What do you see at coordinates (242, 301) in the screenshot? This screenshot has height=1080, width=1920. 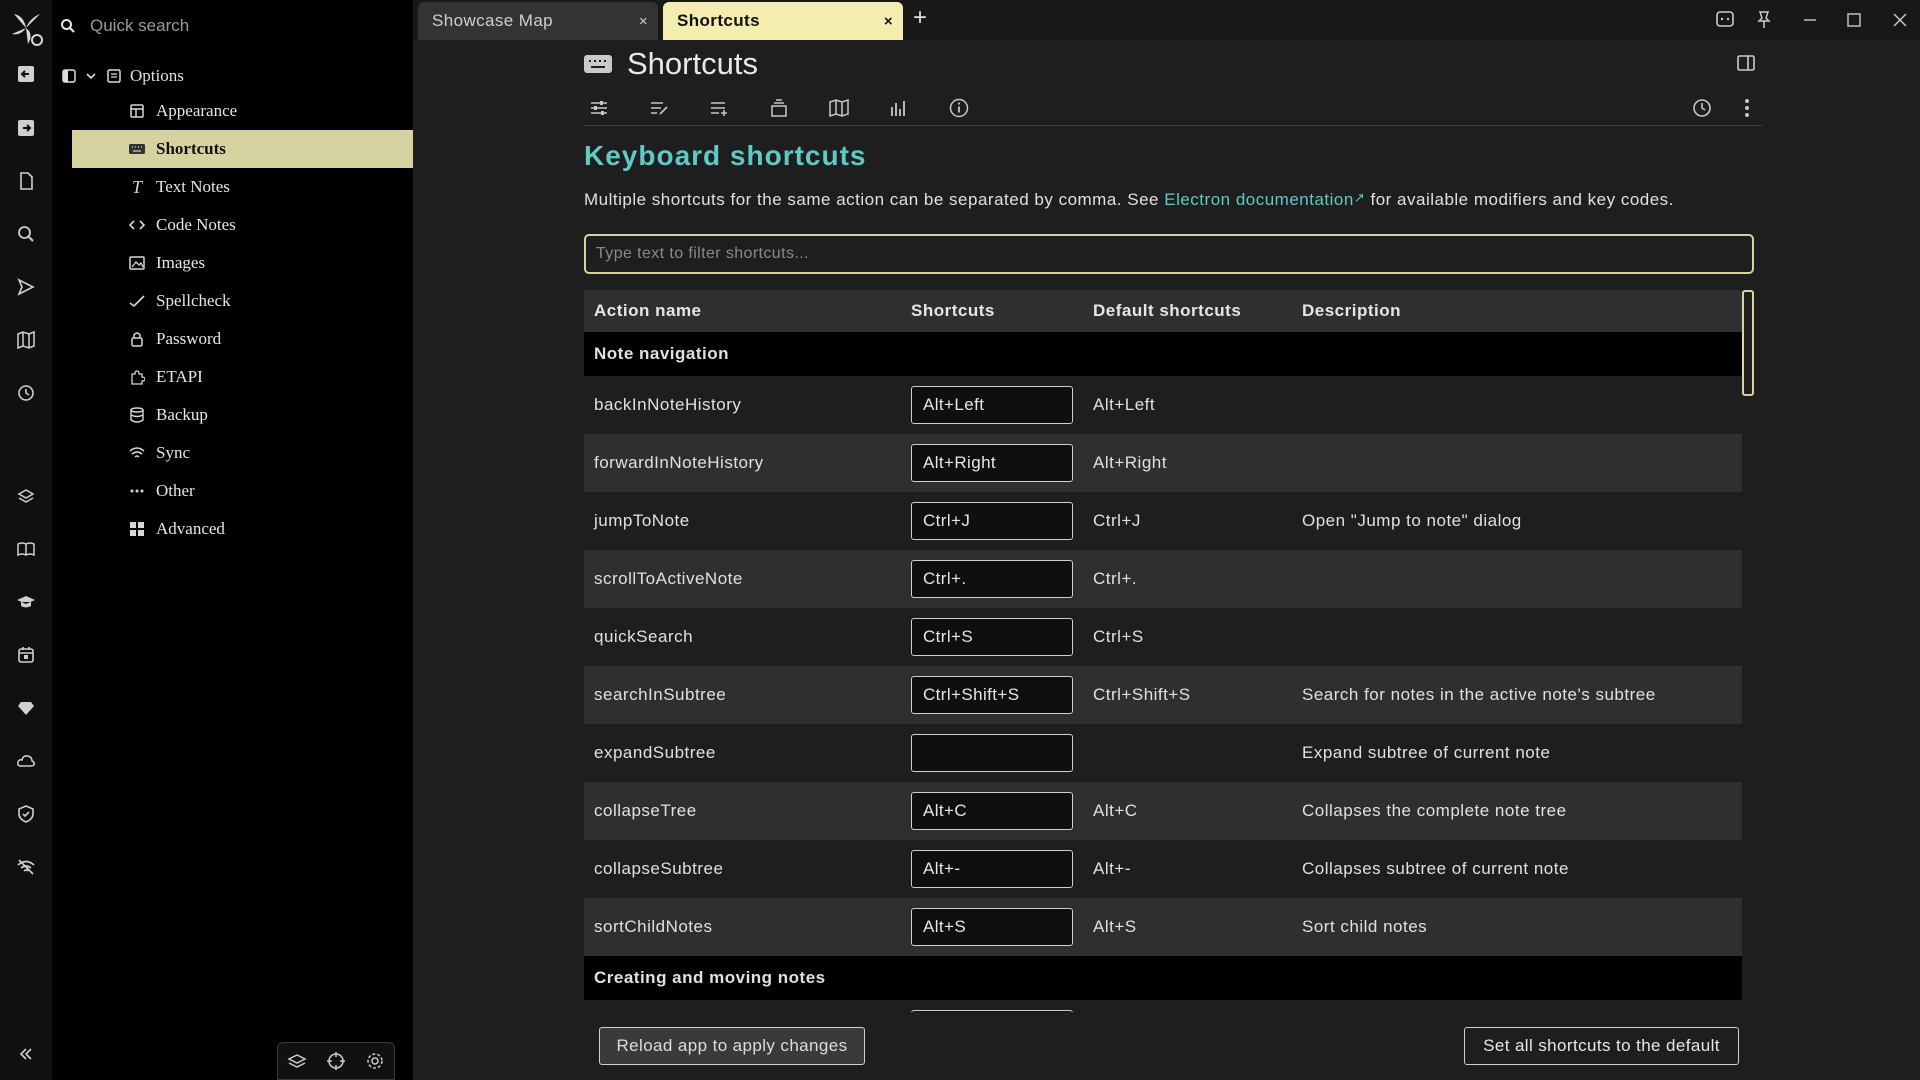 I see `tree-item-spellcheck: Spellcheck` at bounding box center [242, 301].